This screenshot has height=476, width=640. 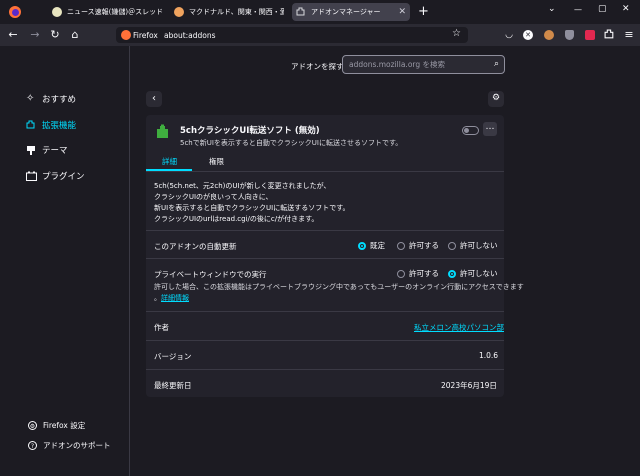 What do you see at coordinates (549, 35) in the screenshot?
I see `extension-cookie-icon` at bounding box center [549, 35].